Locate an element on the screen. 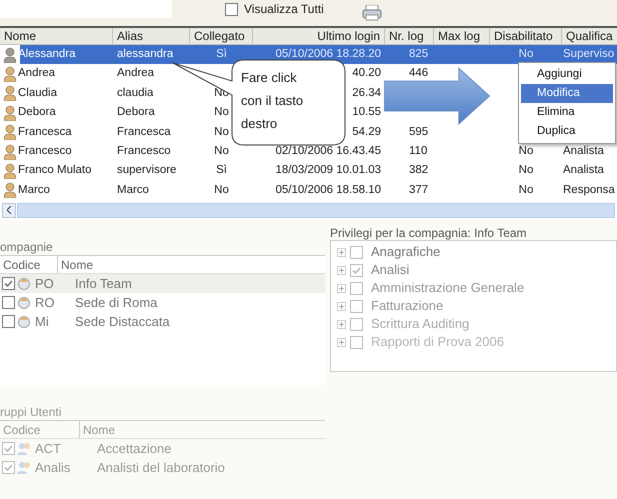  table-cell: Superviso is located at coordinates (588, 54).